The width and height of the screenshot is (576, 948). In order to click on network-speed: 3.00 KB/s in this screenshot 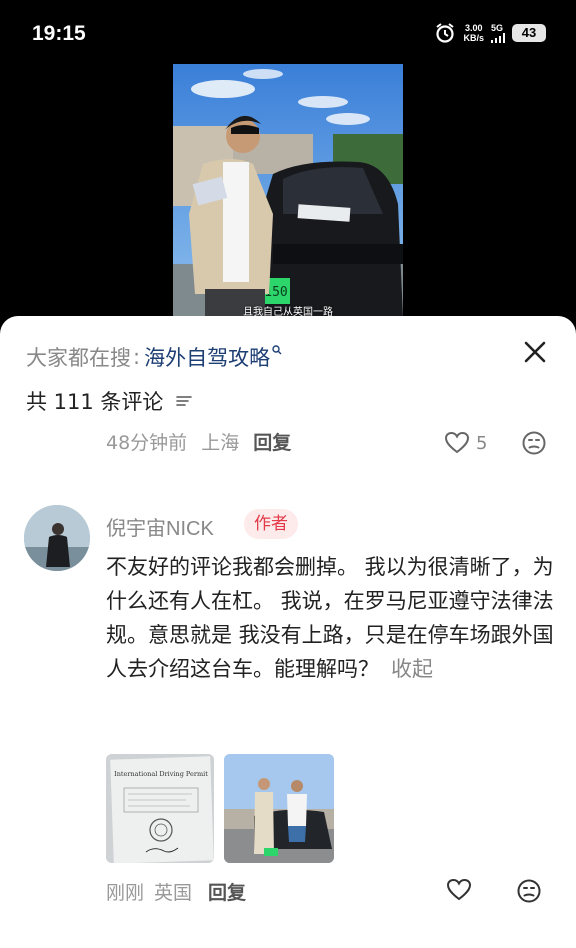, I will do `click(473, 33)`.